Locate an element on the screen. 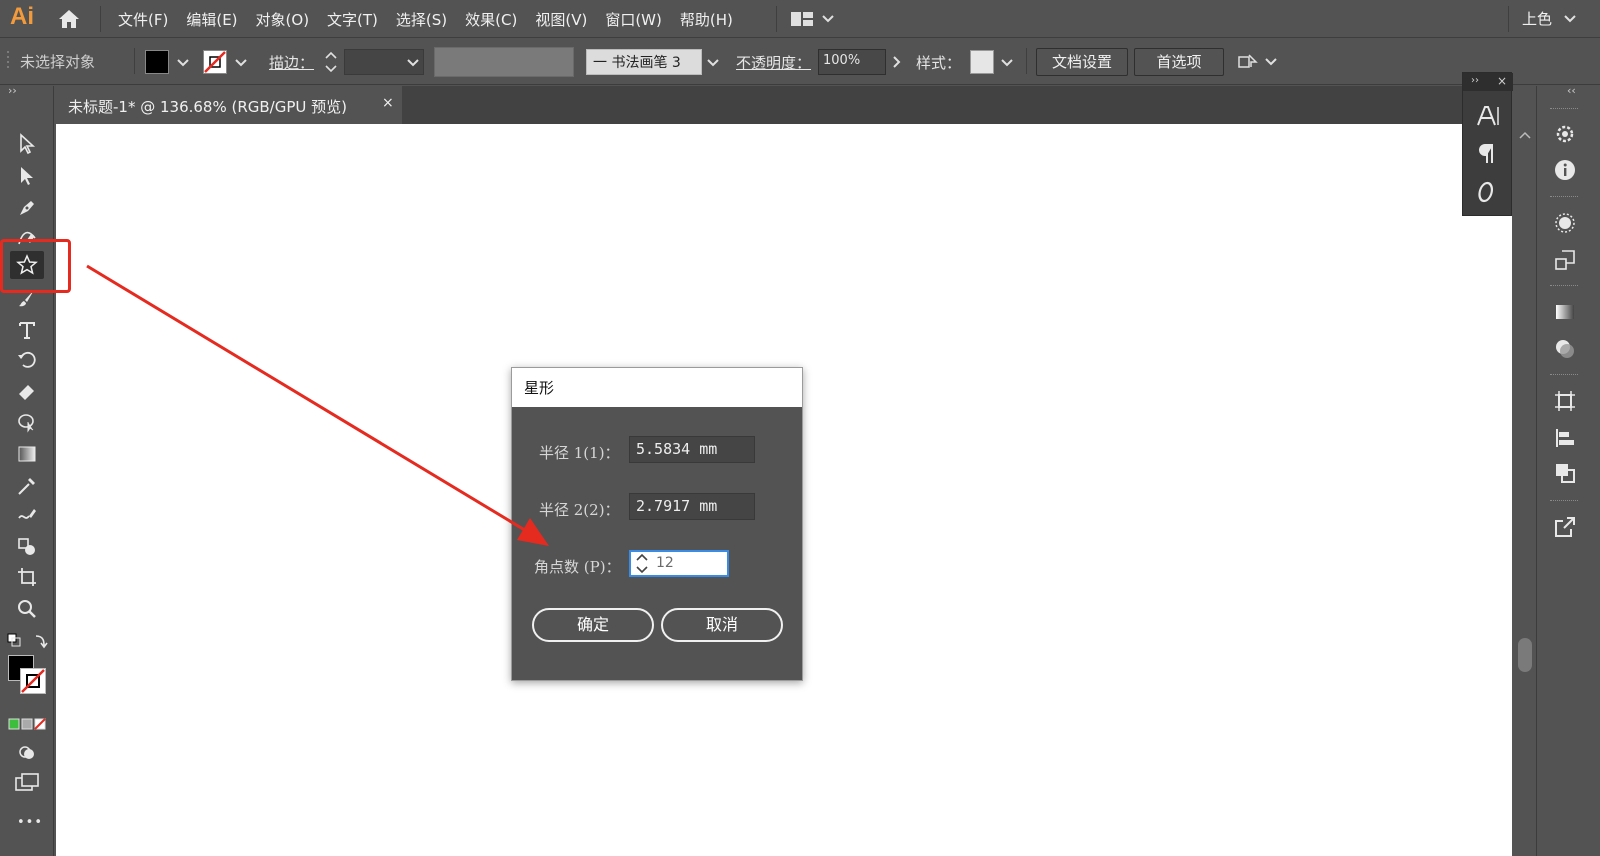 This screenshot has width=1600, height=856. selection-status: 未选择对象 is located at coordinates (58, 62).